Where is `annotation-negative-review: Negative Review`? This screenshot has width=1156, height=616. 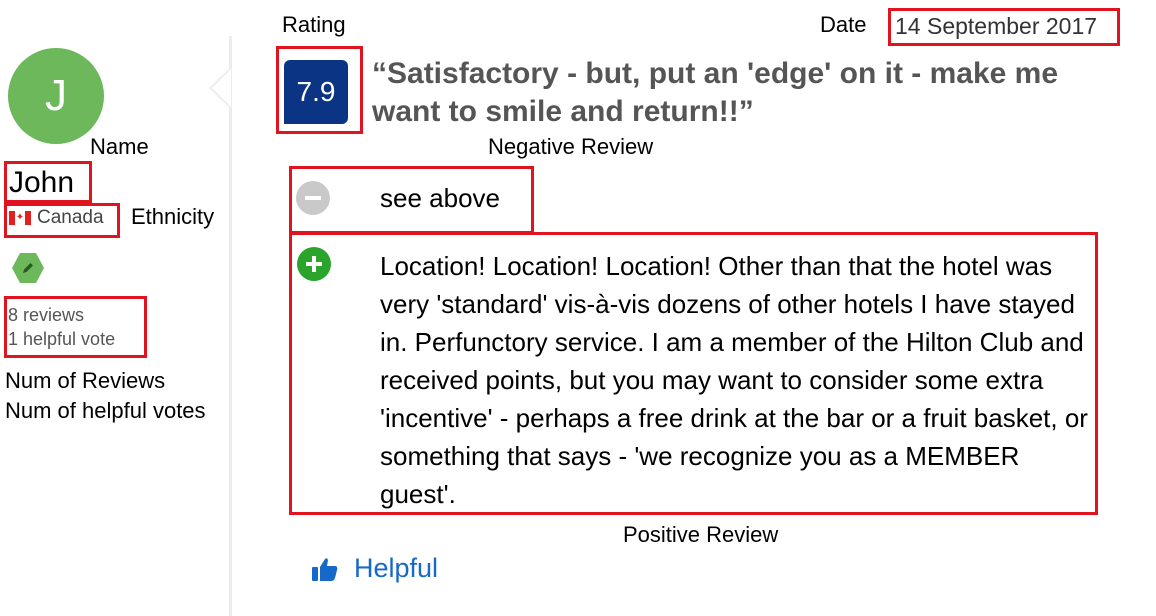
annotation-negative-review: Negative Review is located at coordinates (571, 146).